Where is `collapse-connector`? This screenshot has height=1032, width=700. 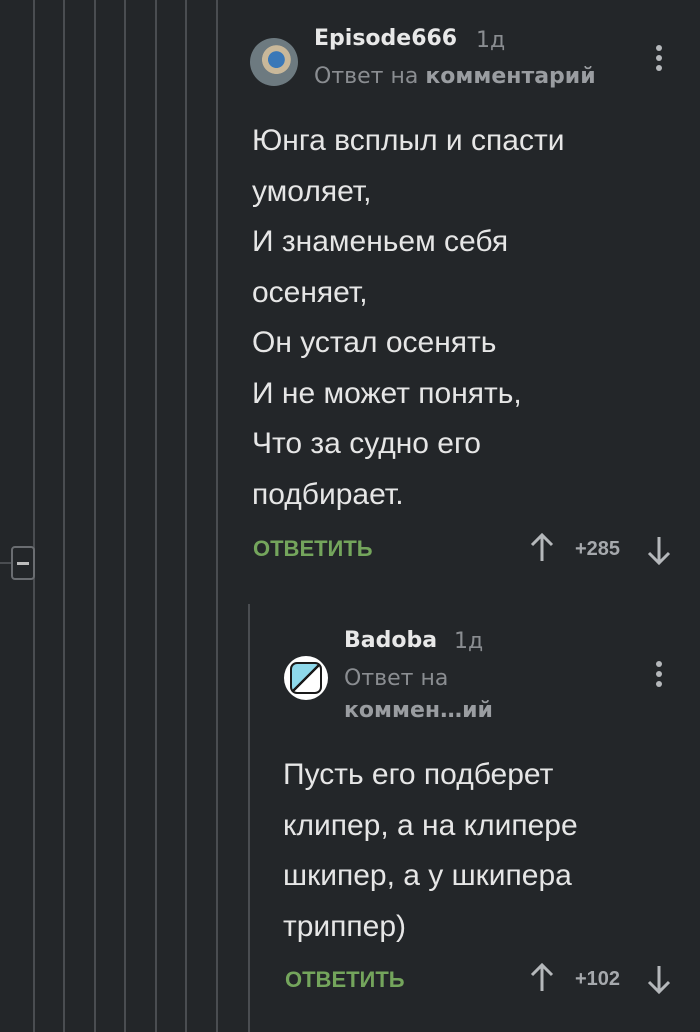
collapse-connector is located at coordinates (5, 563).